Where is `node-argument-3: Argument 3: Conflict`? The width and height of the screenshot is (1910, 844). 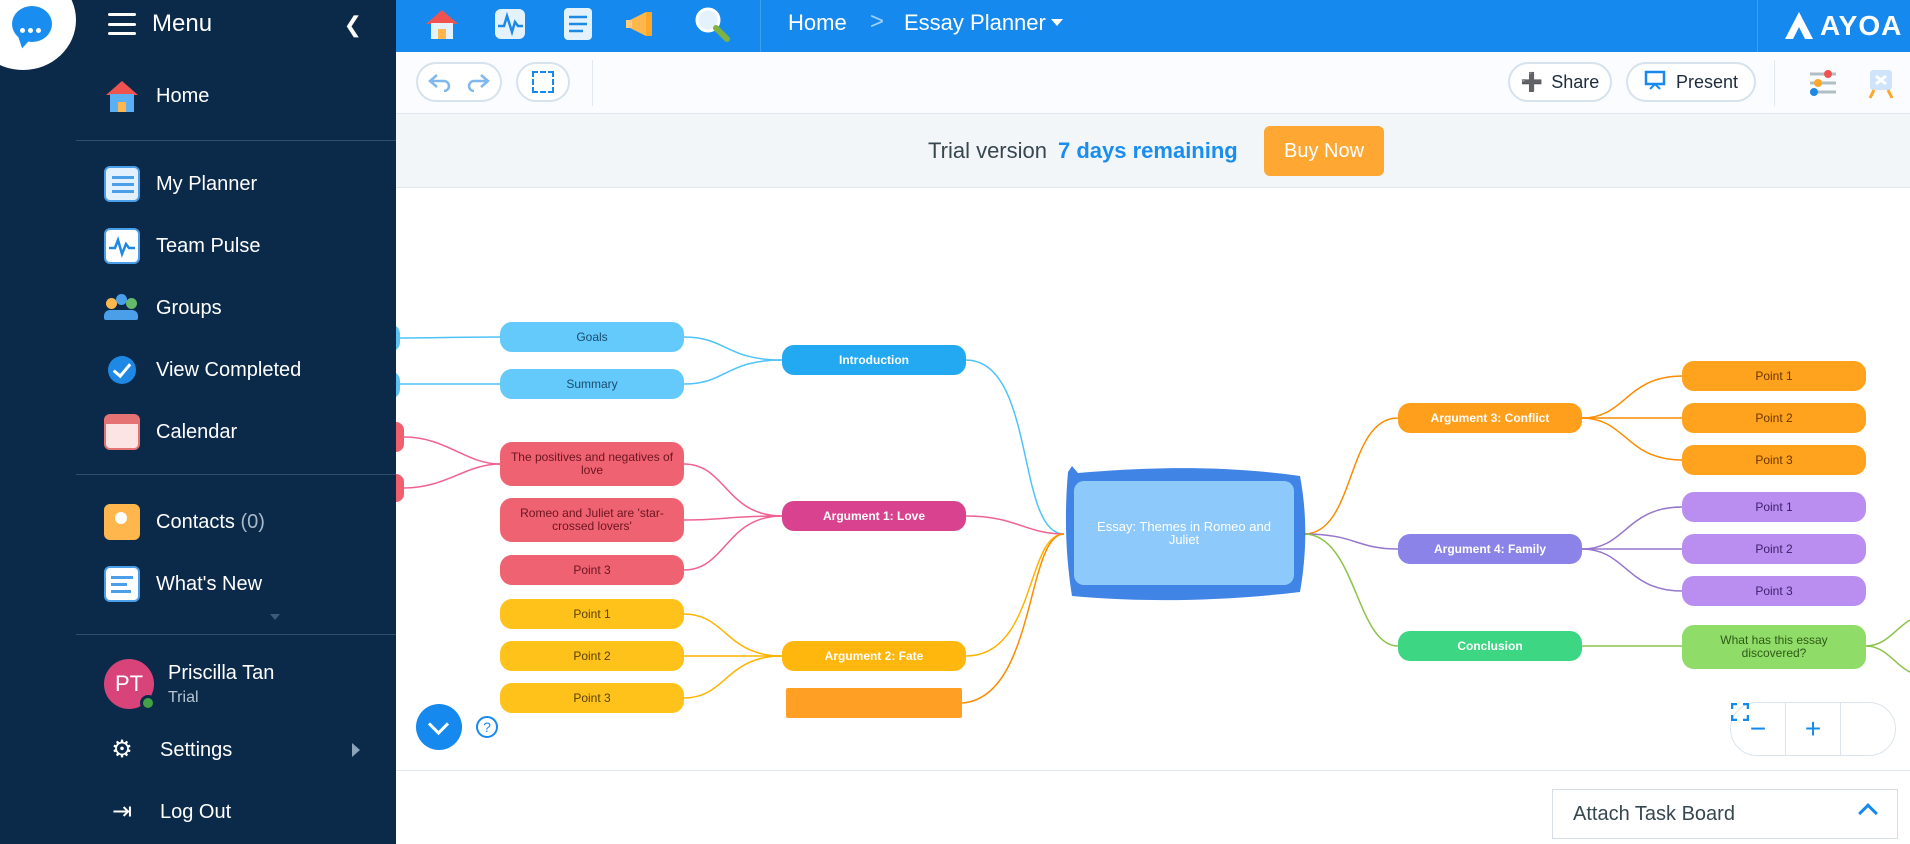
node-argument-3: Argument 3: Conflict is located at coordinates (1490, 418).